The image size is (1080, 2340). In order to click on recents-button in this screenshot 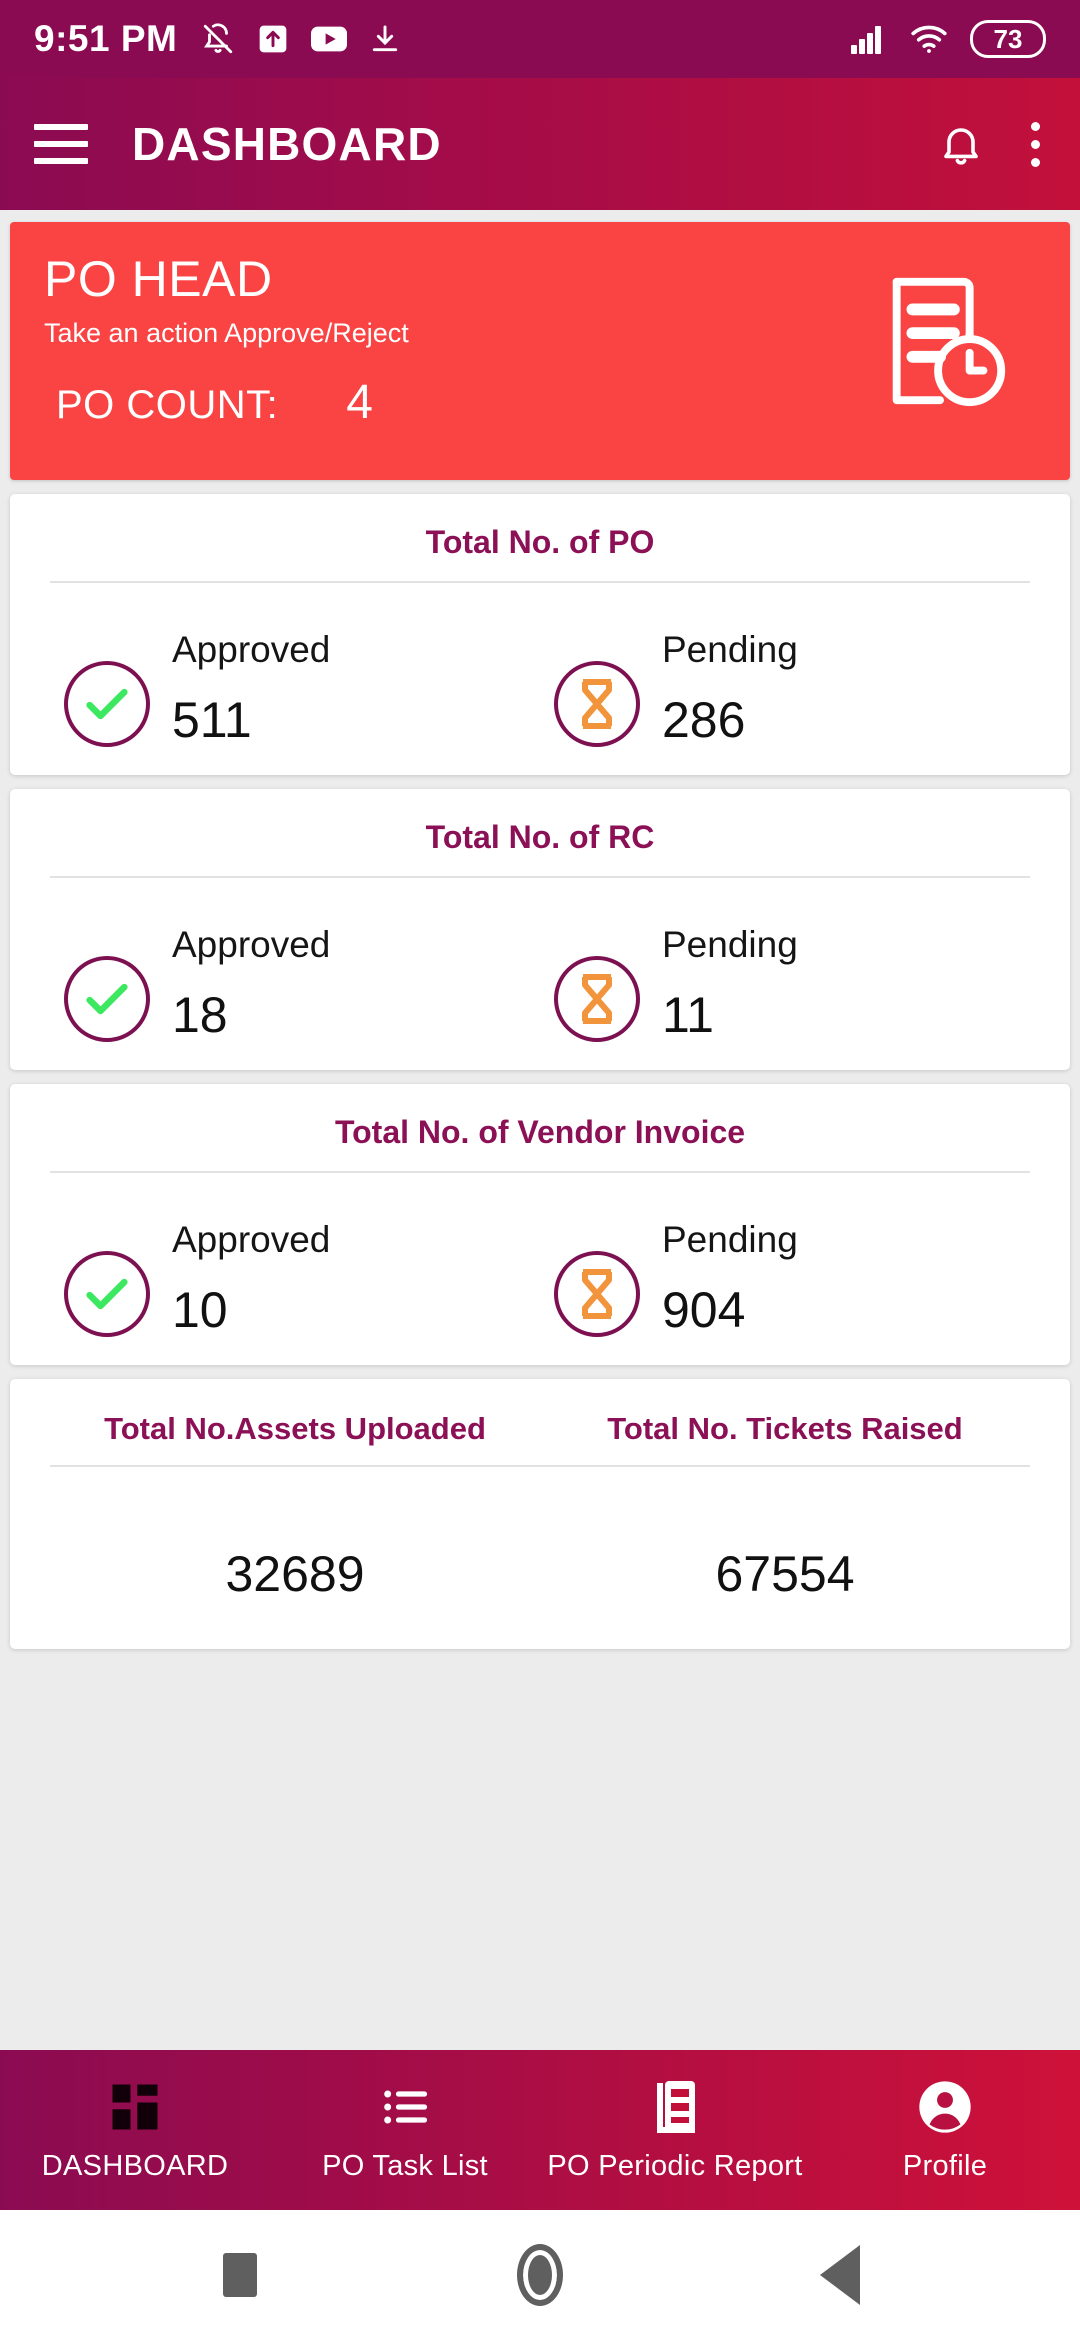, I will do `click(240, 2275)`.